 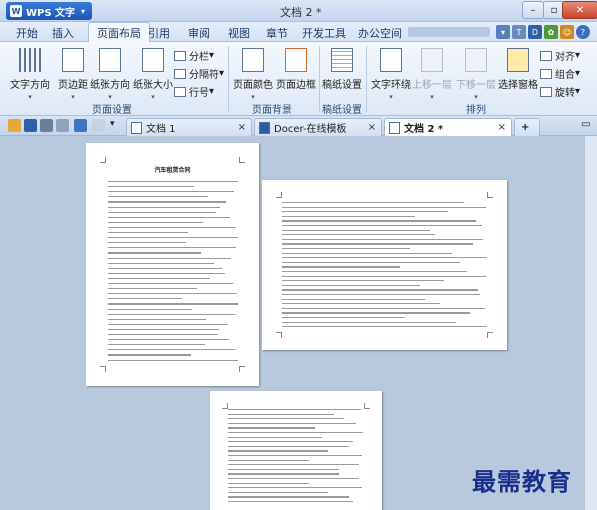 I want to click on orientation-button: 纸张方向 ▾, so click(x=110, y=74).